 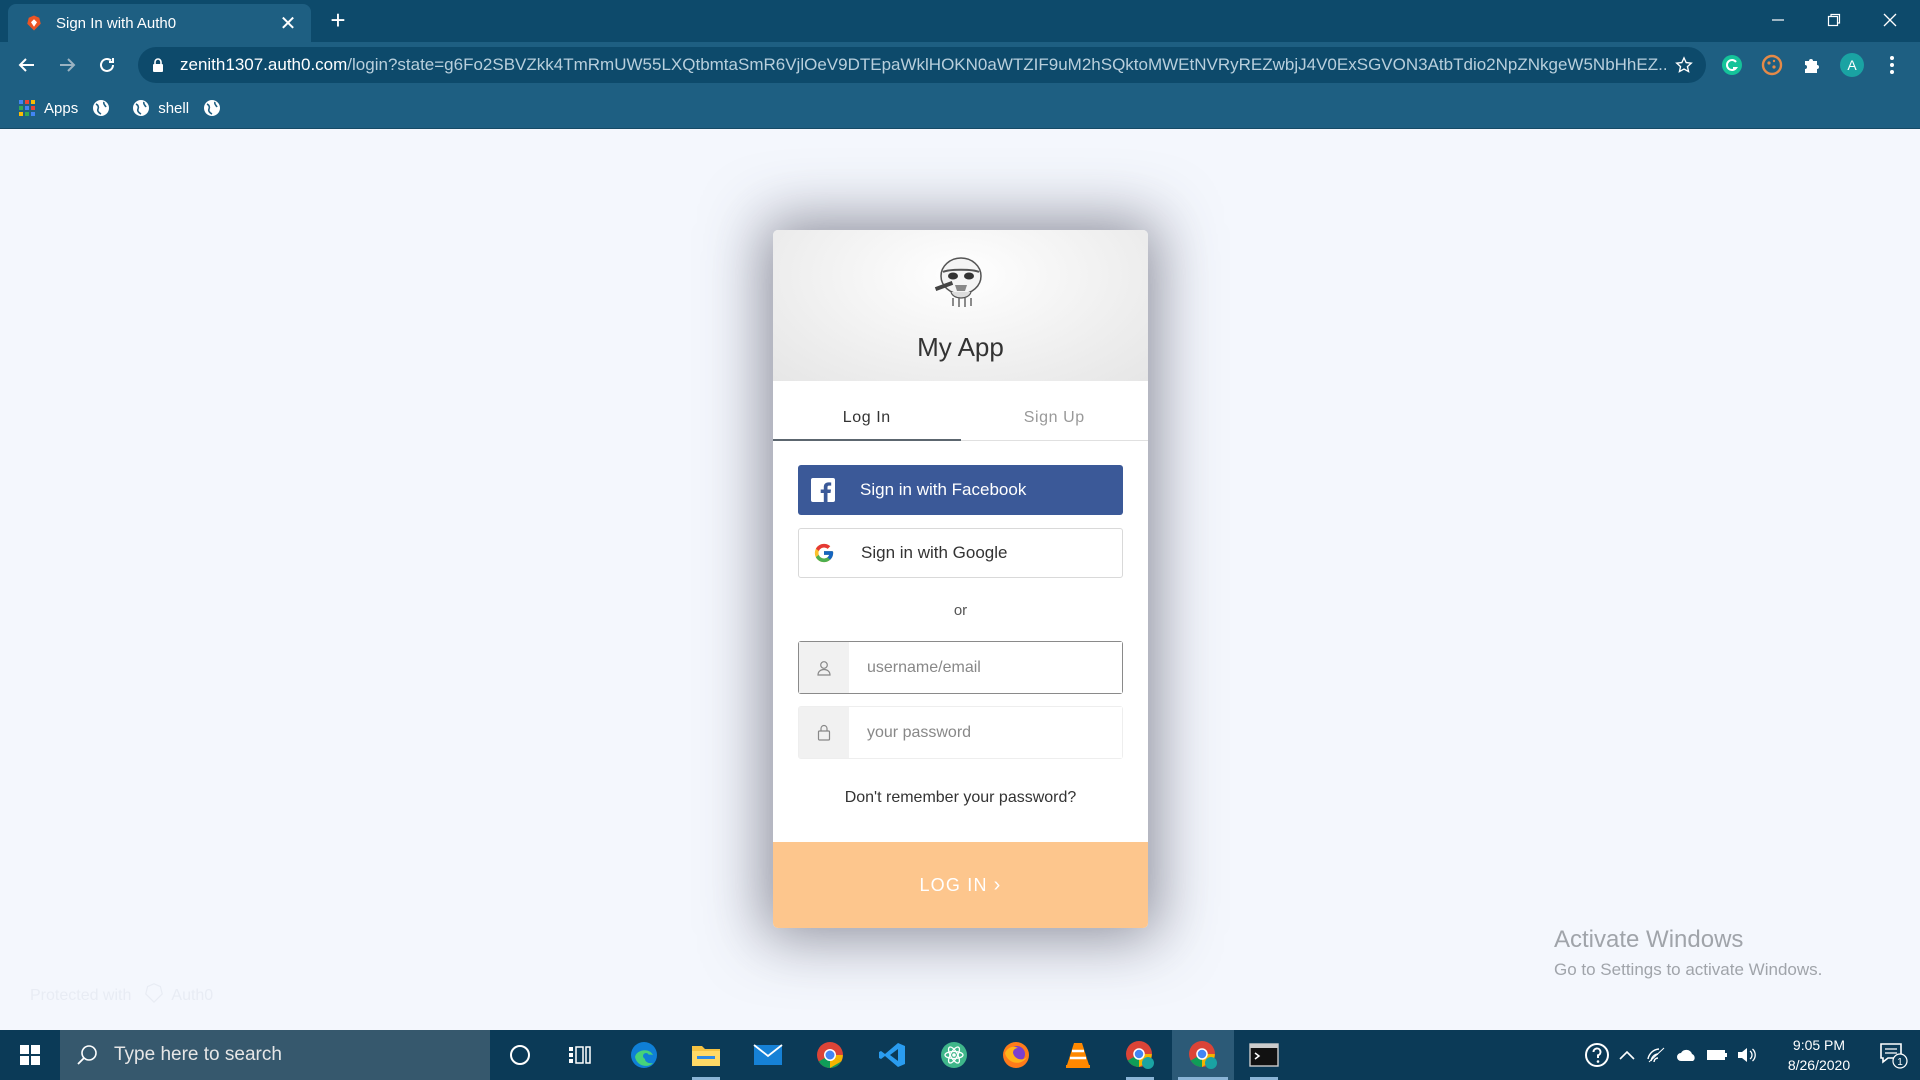 I want to click on windows-start-icon, so click(x=30, y=1055).